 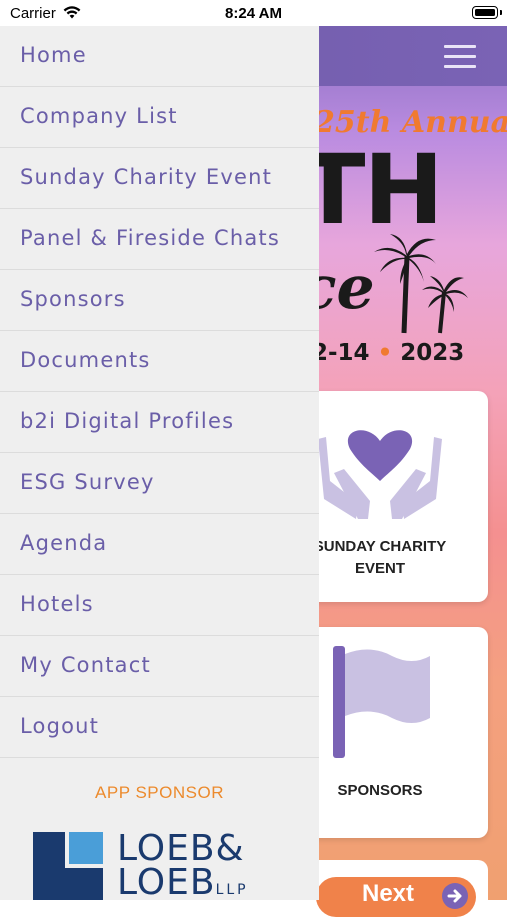 What do you see at coordinates (380, 790) in the screenshot?
I see `card-label-line1: SPONSORS` at bounding box center [380, 790].